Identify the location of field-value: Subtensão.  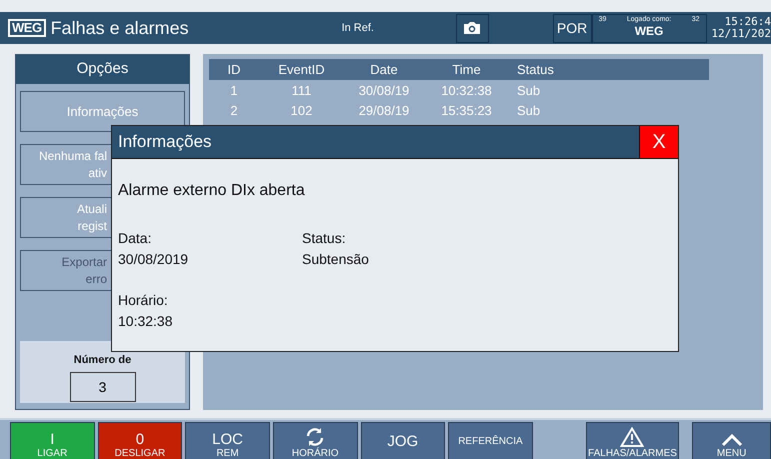
(336, 259).